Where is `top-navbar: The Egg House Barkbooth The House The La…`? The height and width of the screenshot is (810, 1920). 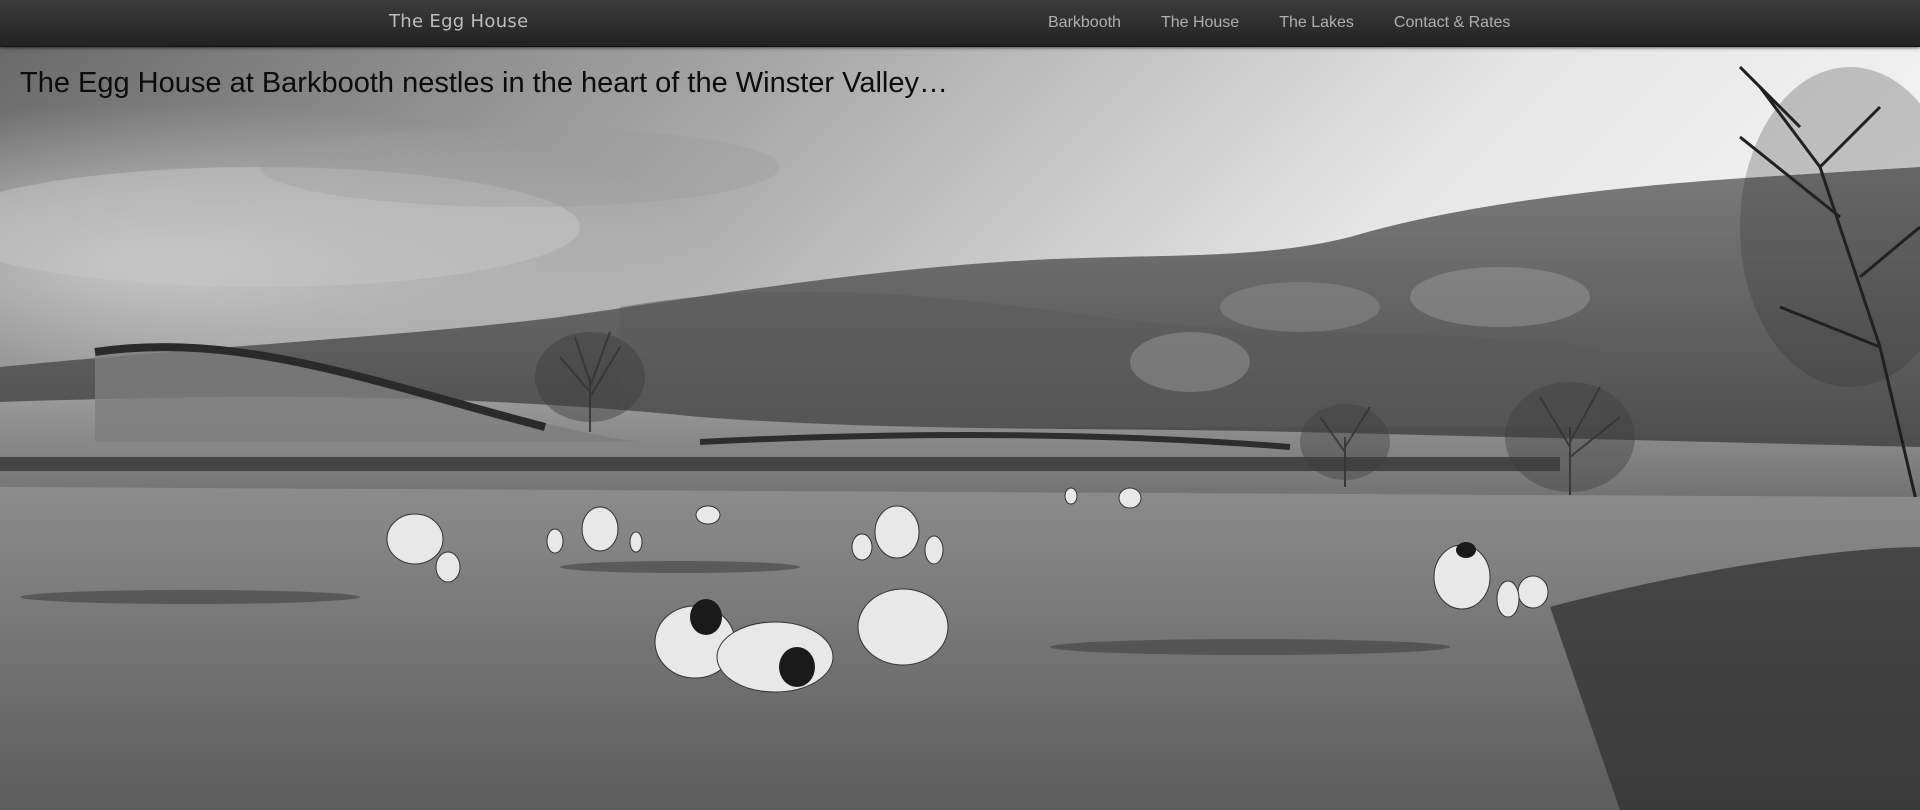
top-navbar: The Egg House Barkbooth The House The La… is located at coordinates (960, 23).